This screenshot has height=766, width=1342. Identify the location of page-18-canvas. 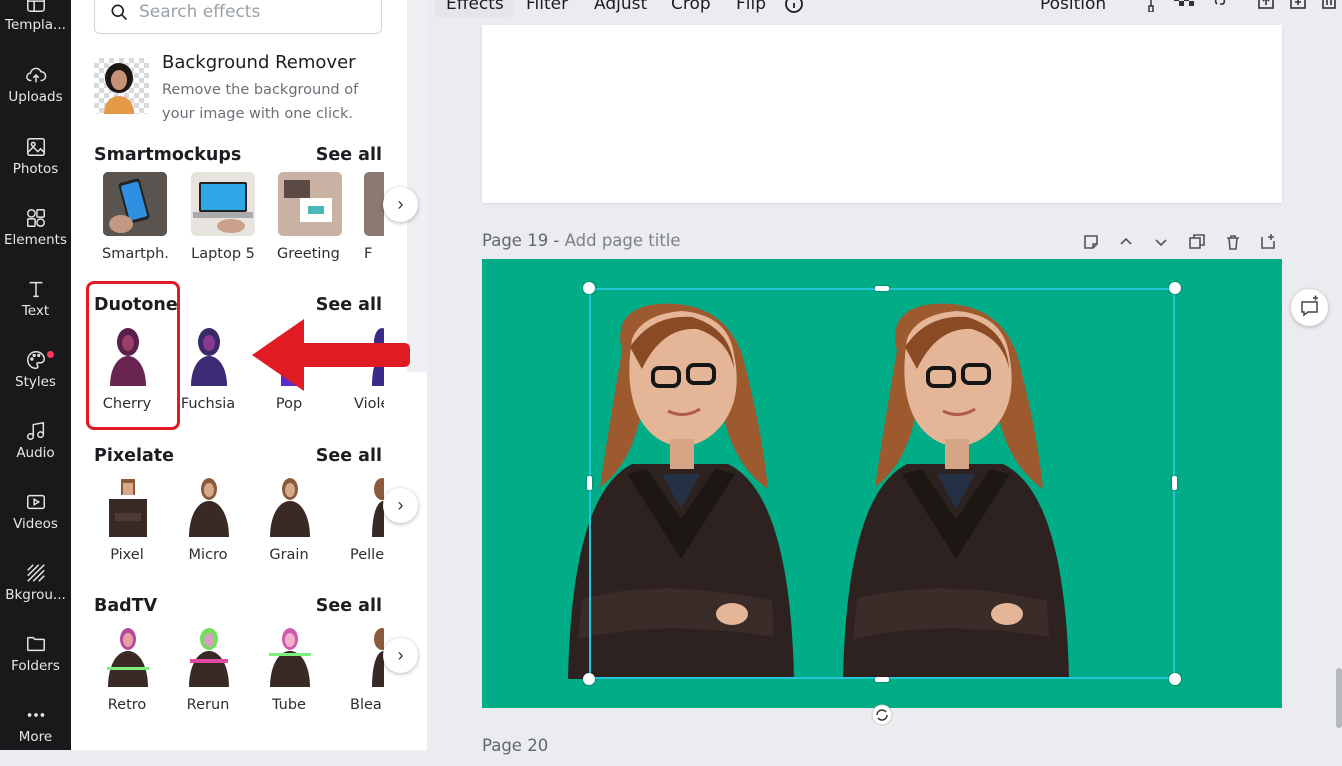
(882, 114).